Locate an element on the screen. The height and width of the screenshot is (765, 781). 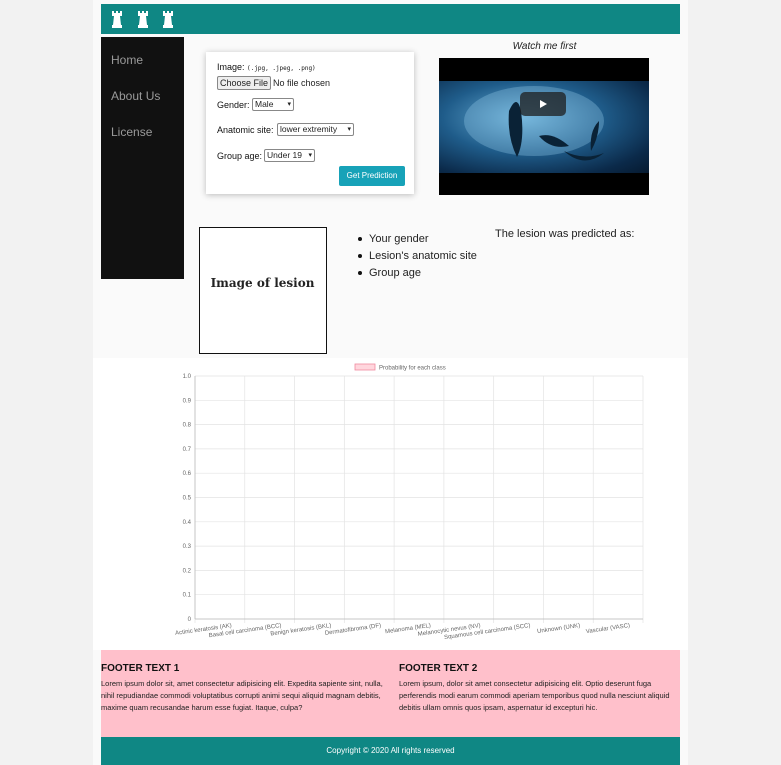
group-age-select: Under 19 ▾ is located at coordinates (289, 155).